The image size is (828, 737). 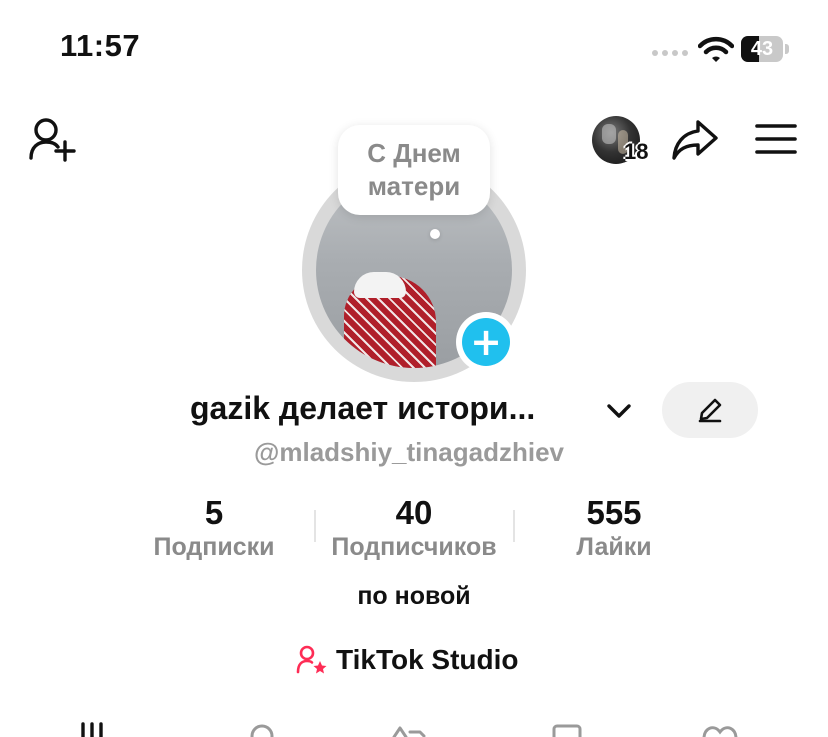 I want to click on favorites-tab-icon, so click(x=570, y=727).